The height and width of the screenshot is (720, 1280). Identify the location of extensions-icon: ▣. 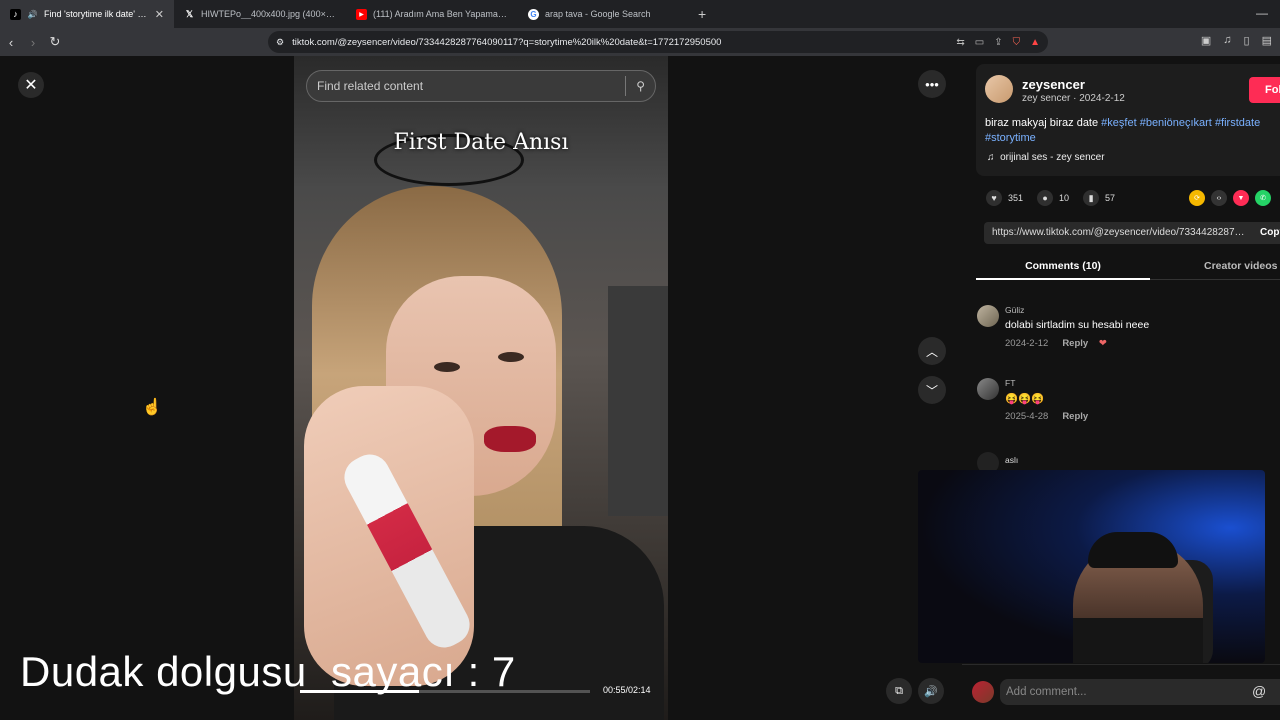
(1206, 40).